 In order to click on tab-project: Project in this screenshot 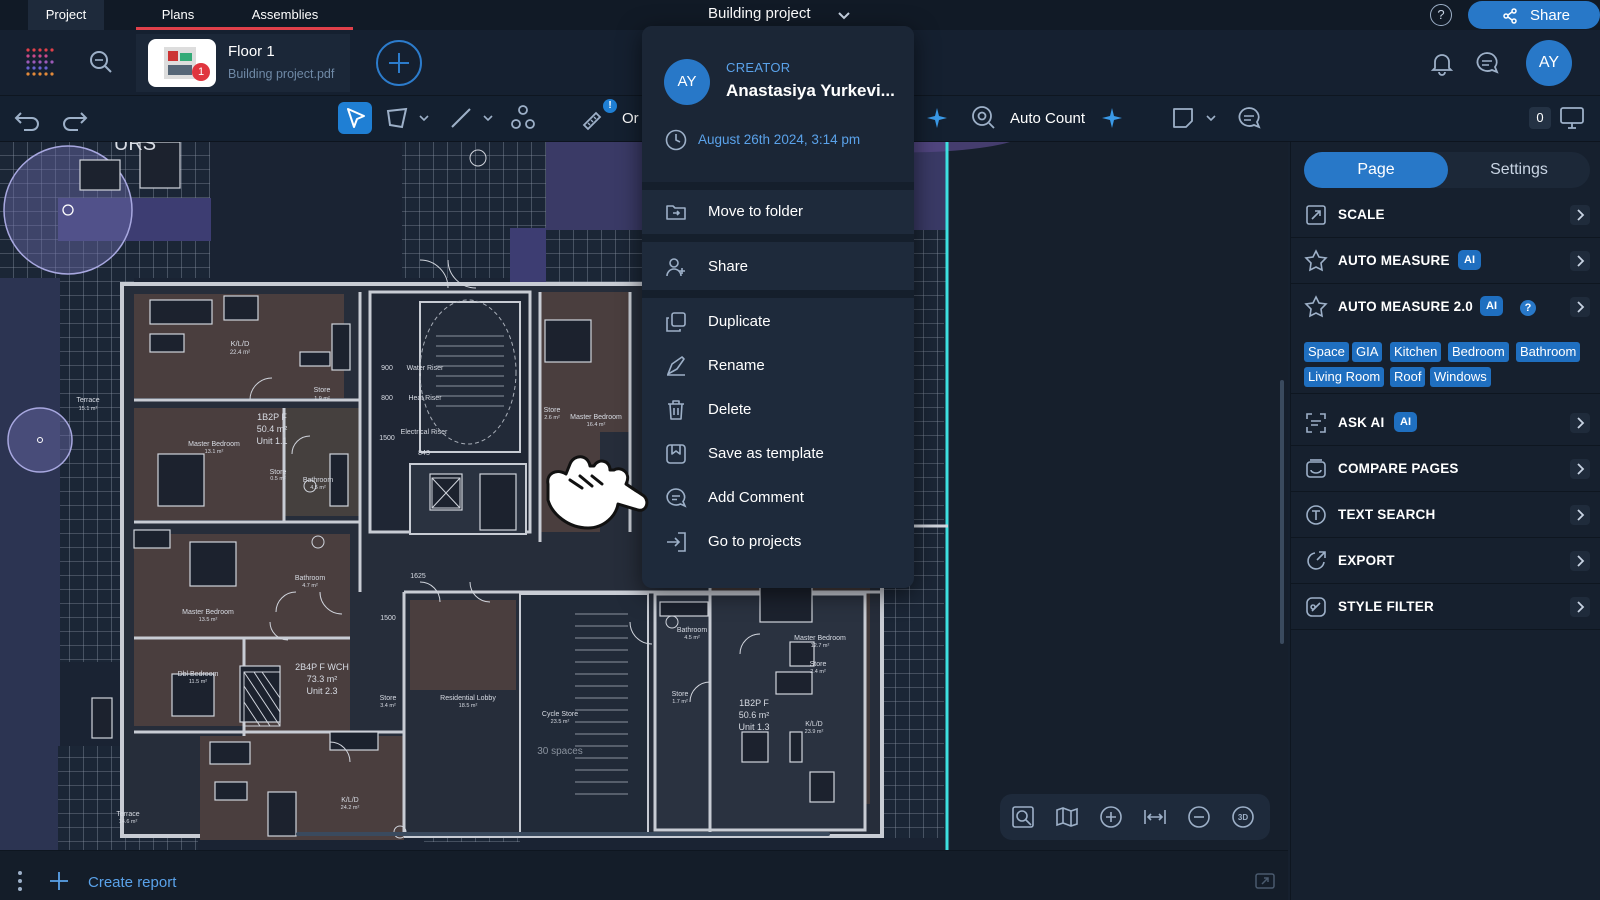, I will do `click(66, 15)`.